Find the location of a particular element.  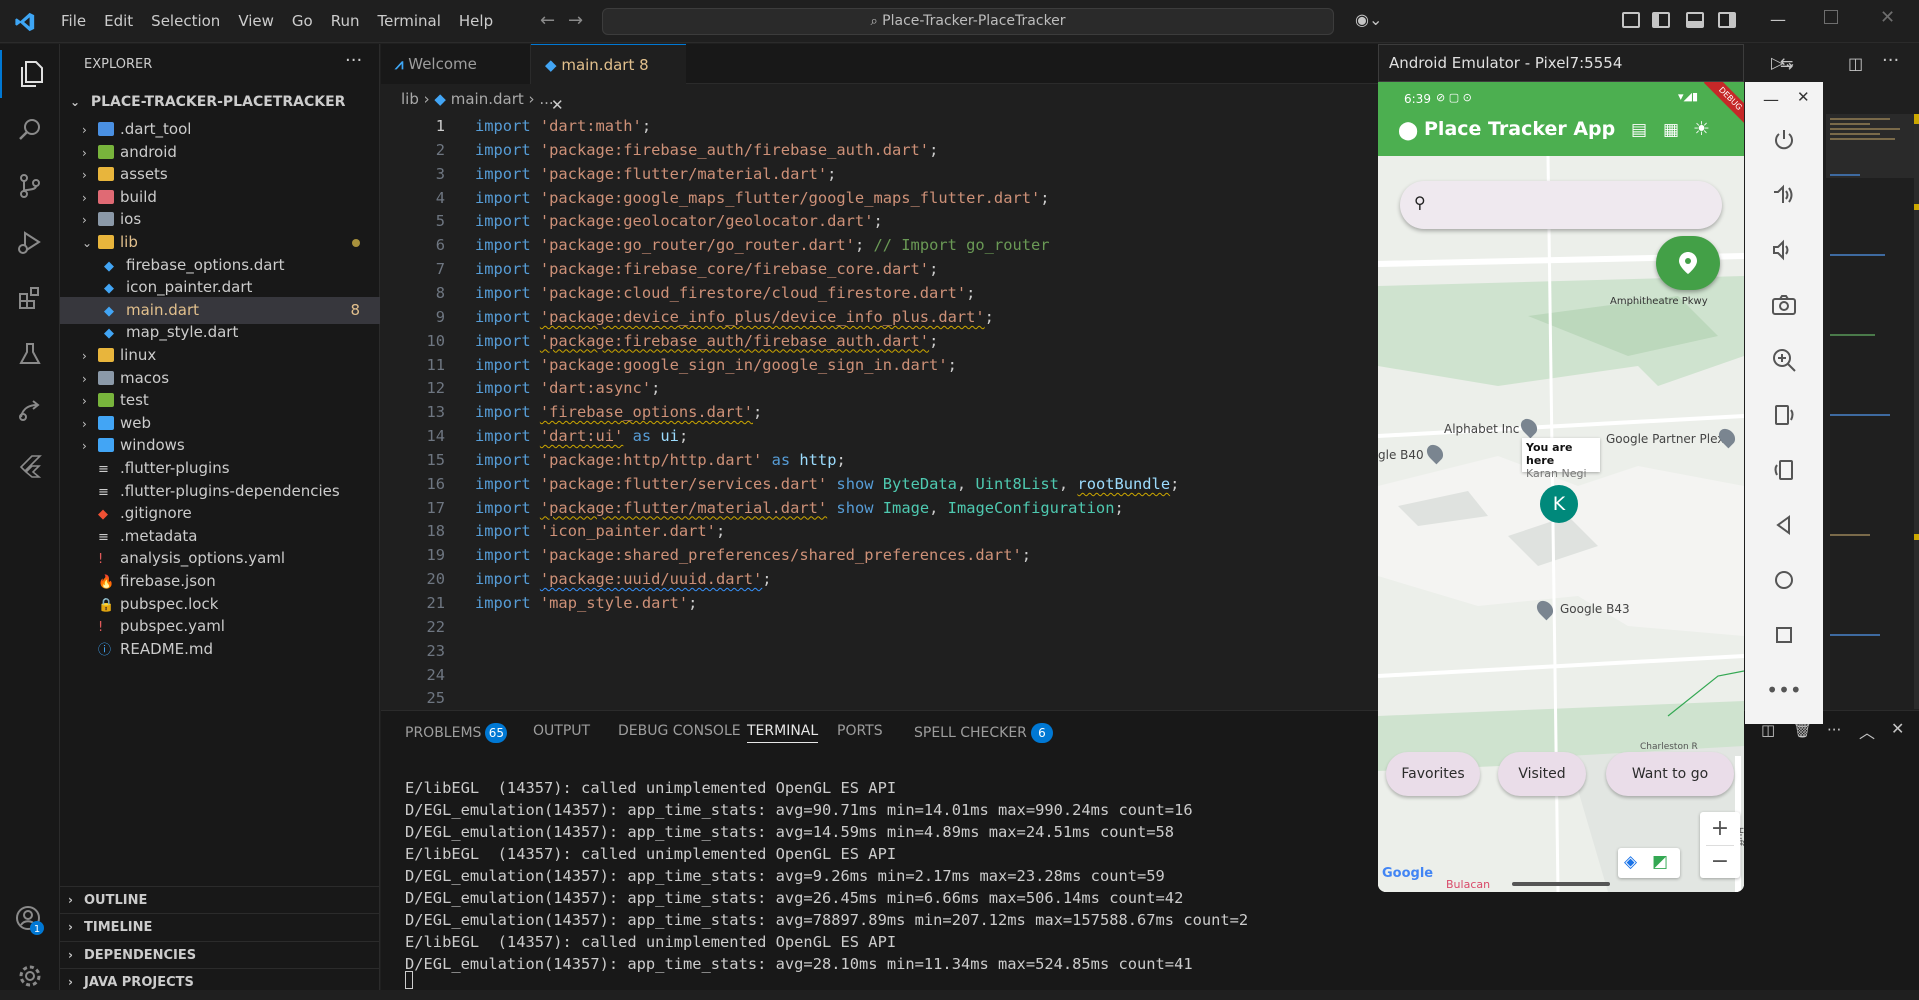

close-window-icon: ✕ is located at coordinates (1887, 17).